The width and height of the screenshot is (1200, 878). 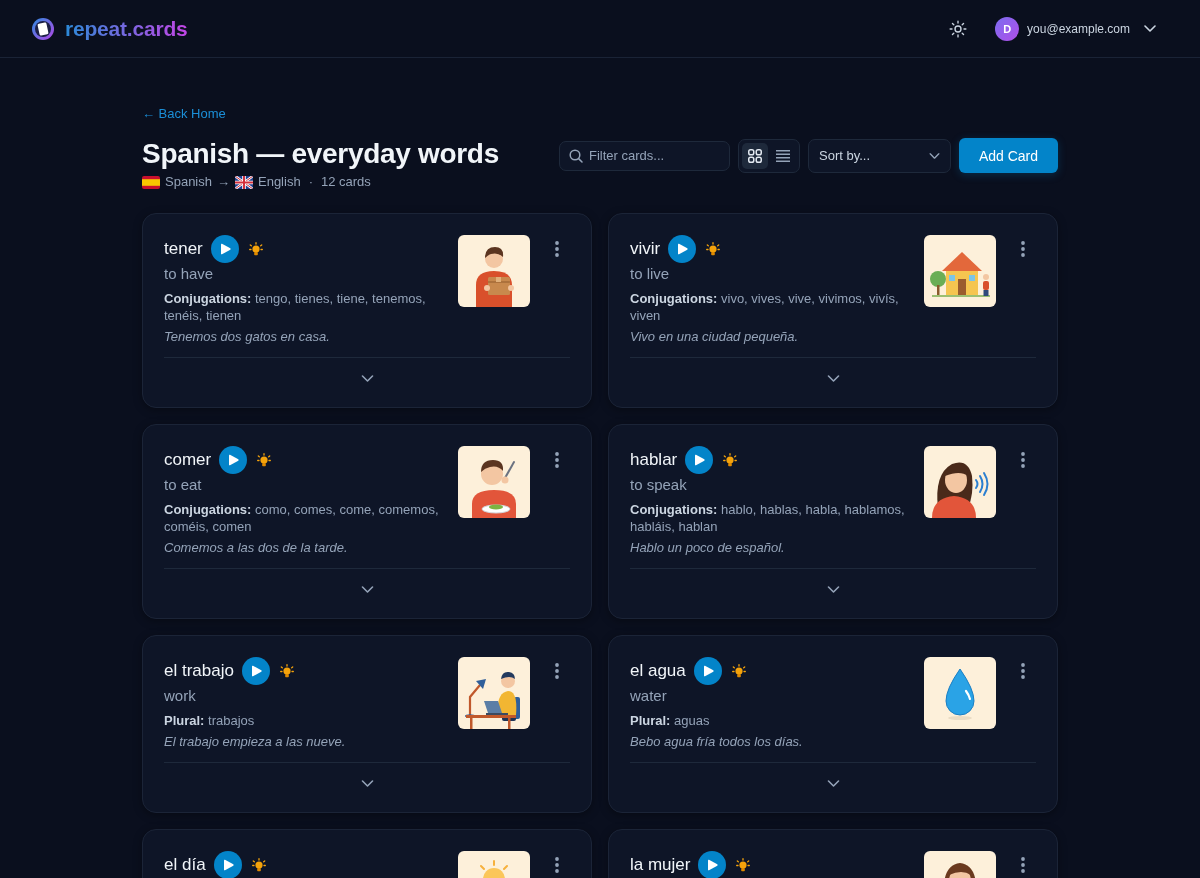 I want to click on search-icon, so click(x=576, y=155).